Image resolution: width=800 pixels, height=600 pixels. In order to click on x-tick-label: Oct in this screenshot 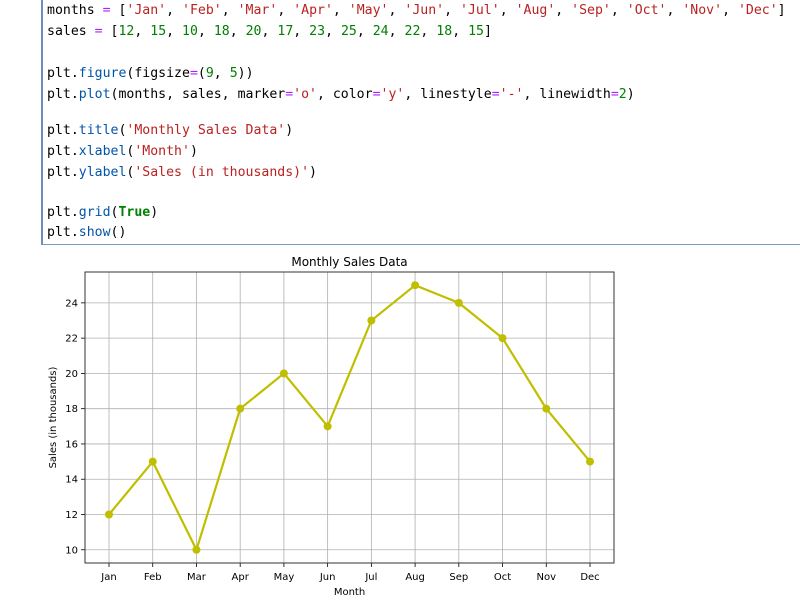, I will do `click(502, 577)`.